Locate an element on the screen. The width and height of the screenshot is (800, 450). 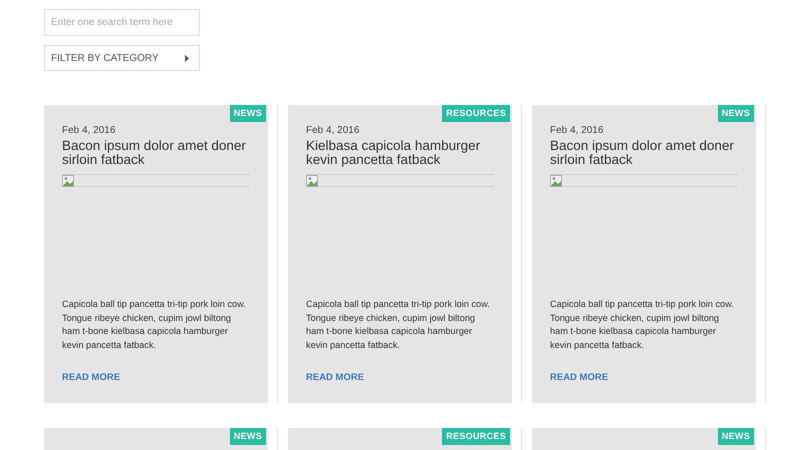
filter-dropdown: FILTER BY CATEGORY is located at coordinates (122, 58).